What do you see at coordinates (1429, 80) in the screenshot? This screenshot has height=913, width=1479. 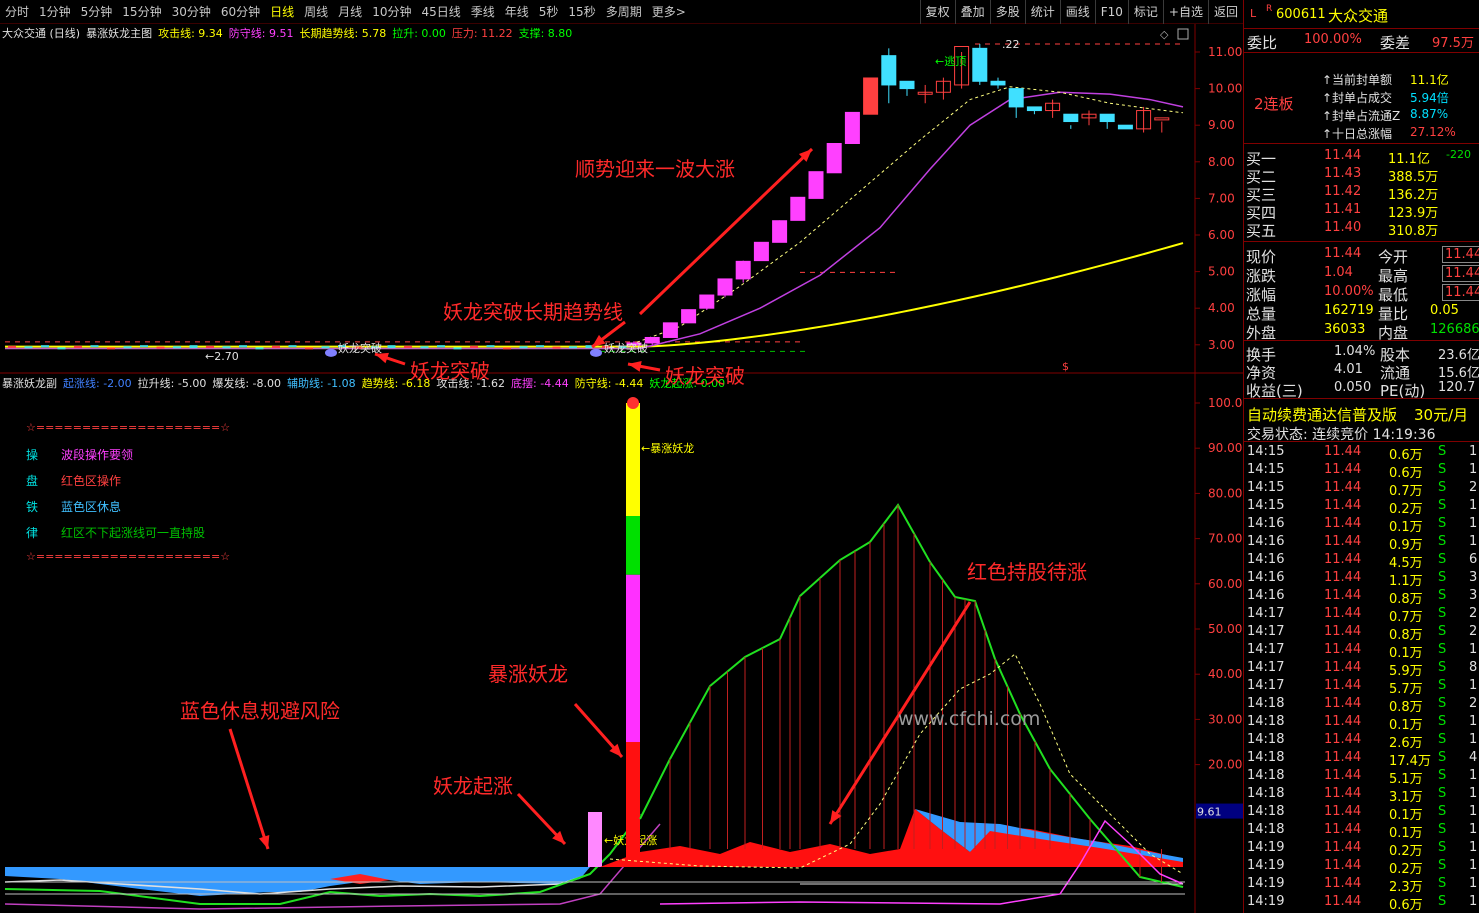 I see `panel-cell: 11.1亿` at bounding box center [1429, 80].